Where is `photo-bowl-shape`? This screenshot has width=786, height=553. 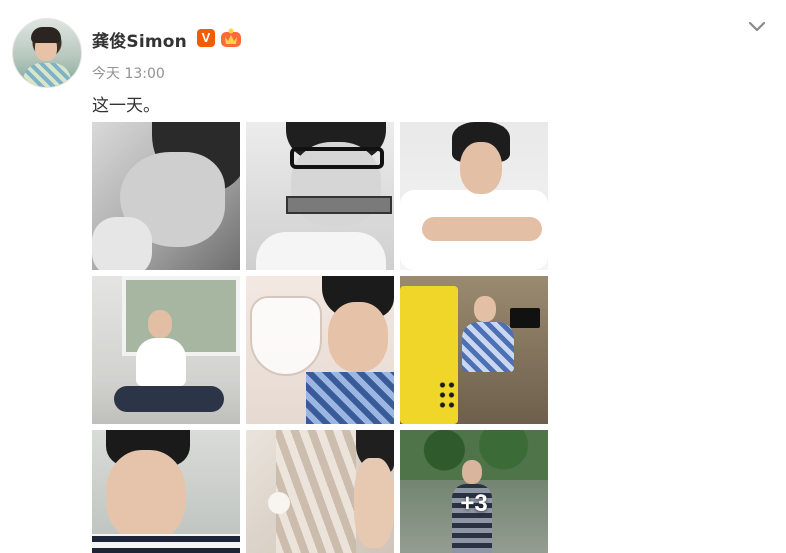
photo-bowl-shape is located at coordinates (286, 336).